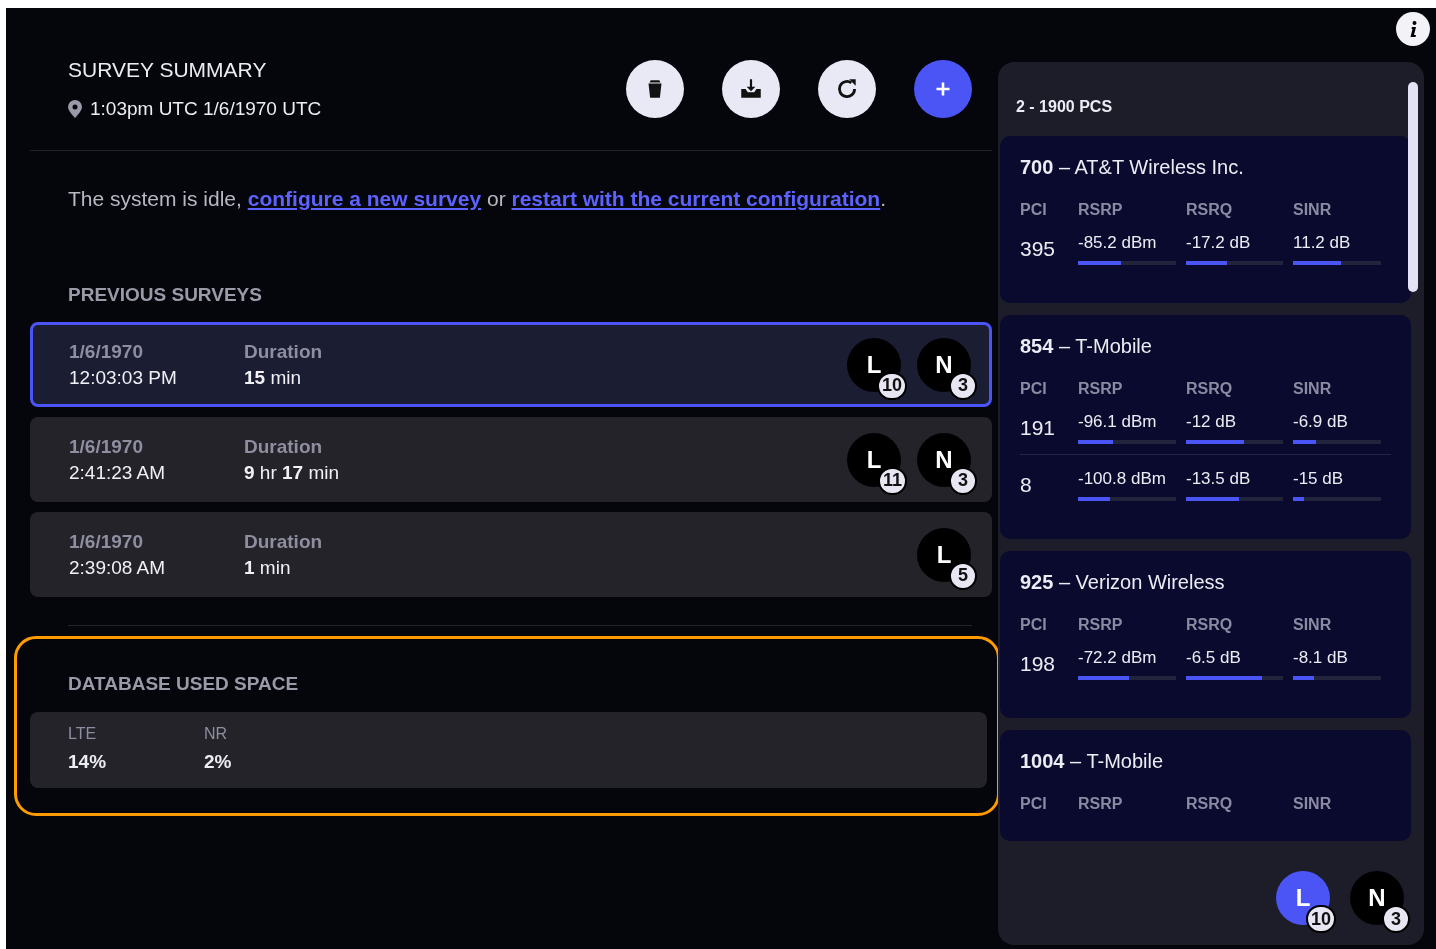 The image size is (1436, 949). I want to click on metric-value: -96.1 dBm, so click(1118, 422).